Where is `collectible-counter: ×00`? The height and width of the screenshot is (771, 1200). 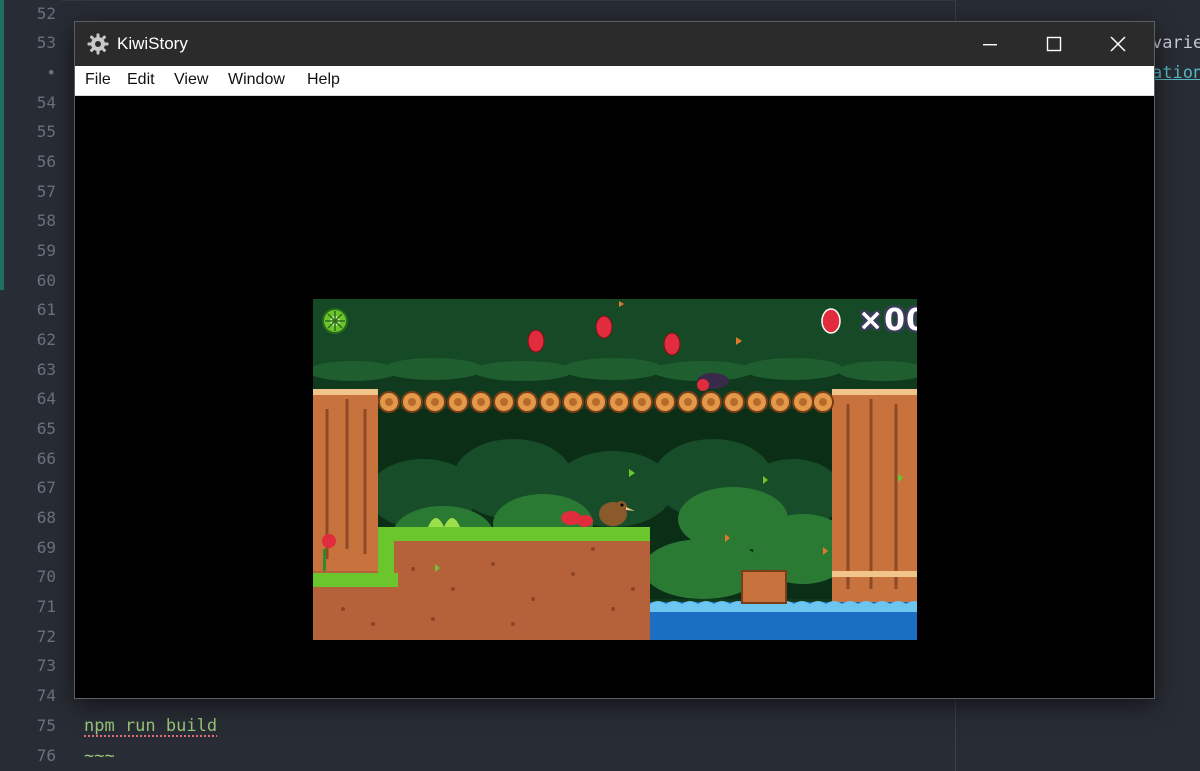 collectible-counter: ×00 is located at coordinates (887, 320).